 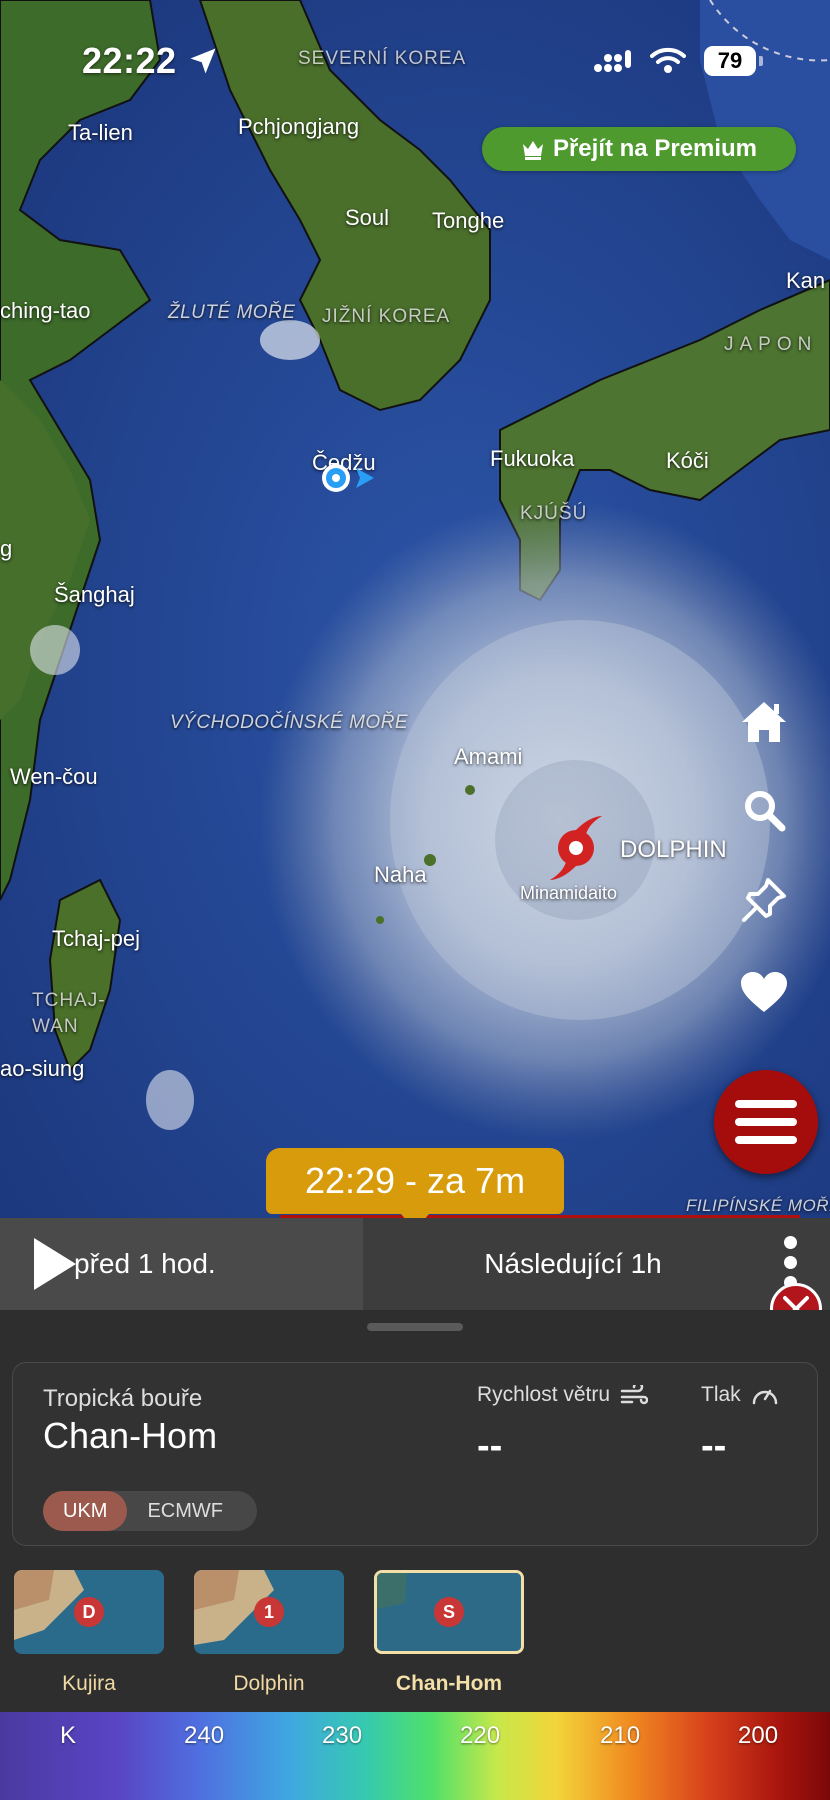 I want to click on legend-tick: 200, so click(x=758, y=1735).